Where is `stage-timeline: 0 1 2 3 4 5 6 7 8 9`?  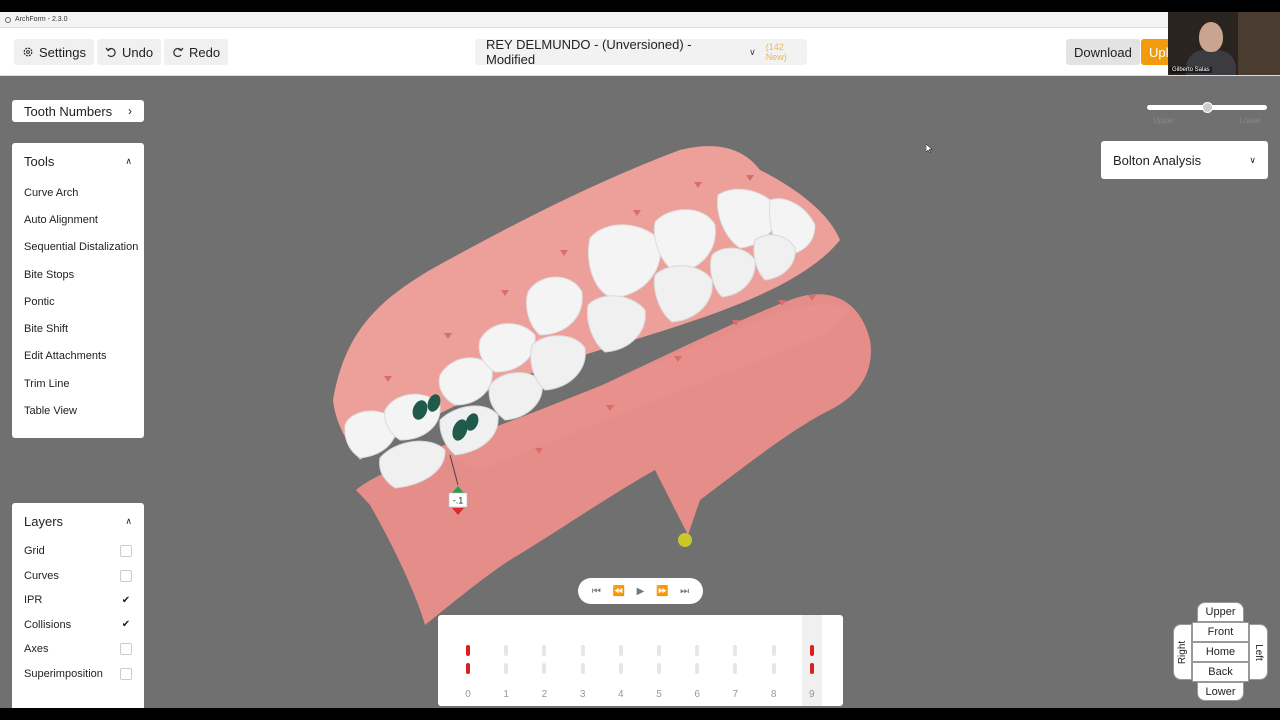 stage-timeline: 0 1 2 3 4 5 6 7 8 9 is located at coordinates (640, 660).